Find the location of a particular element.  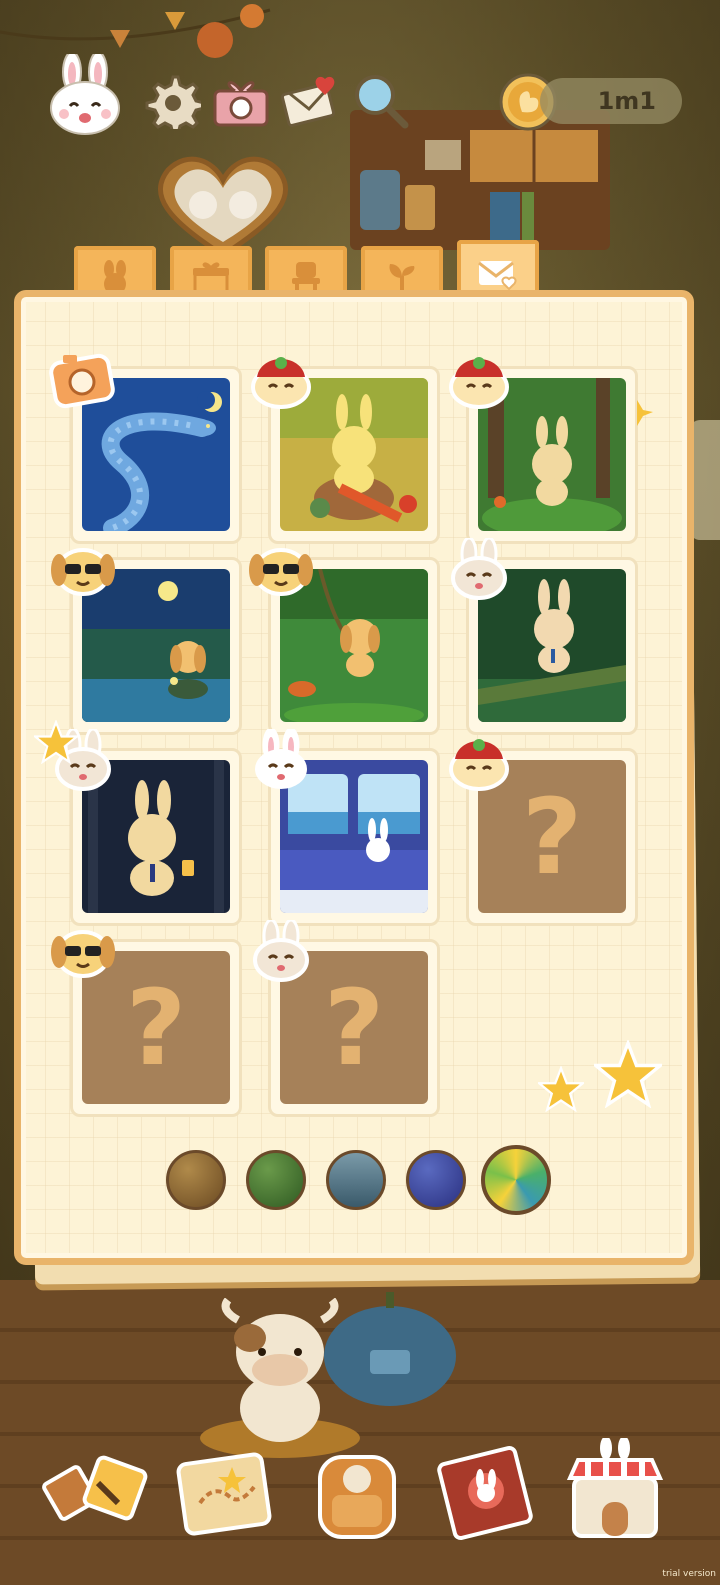

shop-button is located at coordinates (615, 1493).